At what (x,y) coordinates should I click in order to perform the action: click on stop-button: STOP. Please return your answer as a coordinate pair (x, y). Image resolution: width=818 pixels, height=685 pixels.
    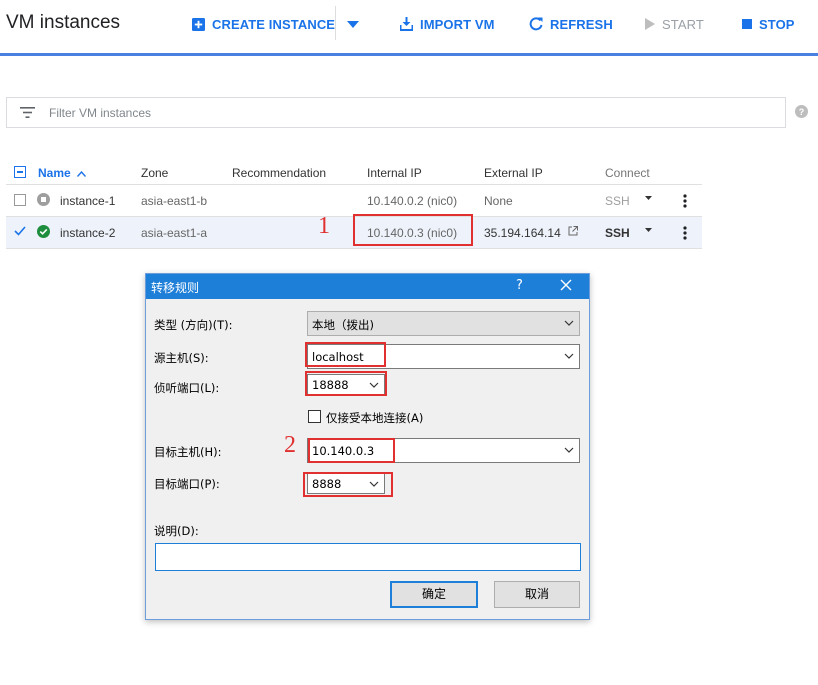
    Looking at the image, I should click on (768, 24).